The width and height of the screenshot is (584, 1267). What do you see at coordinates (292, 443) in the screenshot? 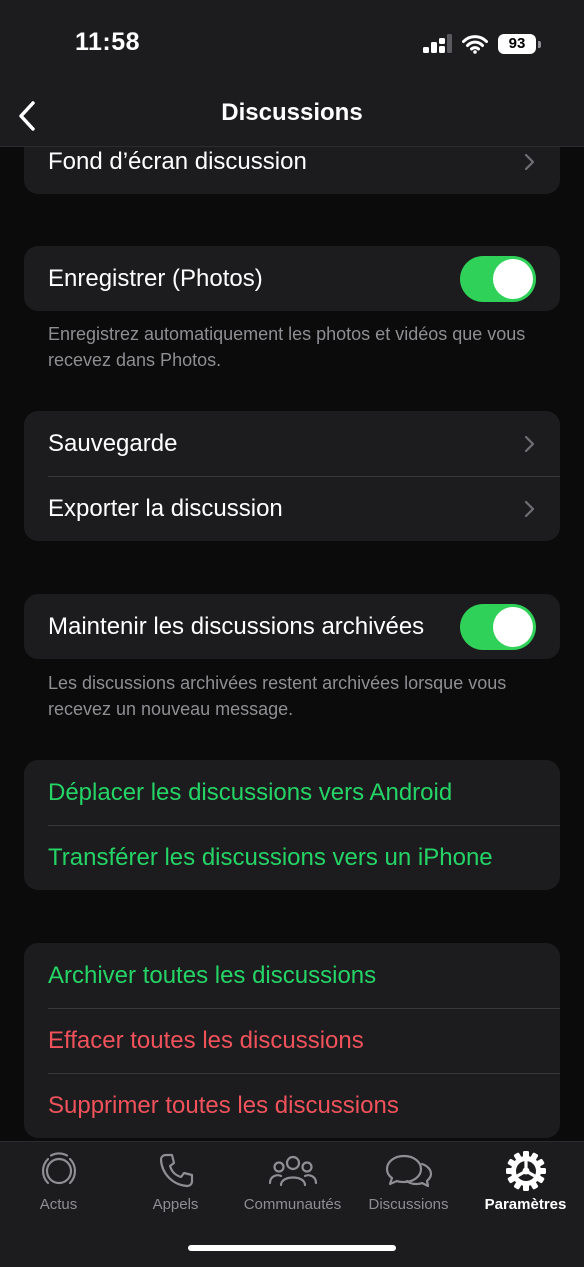
I see `backup-row: Sauvegarde` at bounding box center [292, 443].